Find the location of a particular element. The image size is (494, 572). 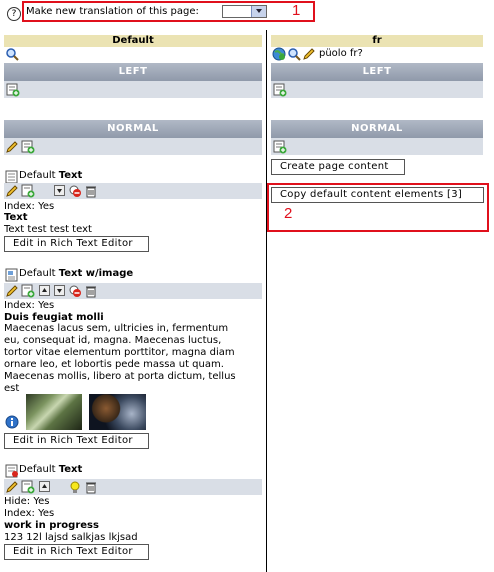

help-icon: ? is located at coordinates (14, 14).